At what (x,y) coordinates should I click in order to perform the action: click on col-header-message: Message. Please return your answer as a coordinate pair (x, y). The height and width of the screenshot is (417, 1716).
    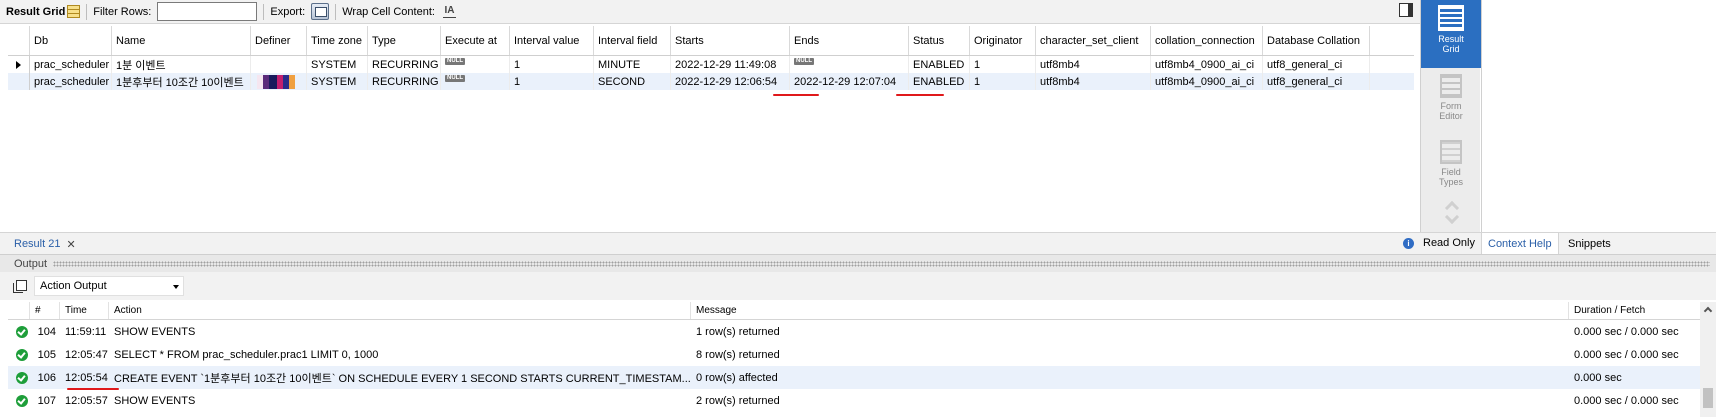
    Looking at the image, I should click on (1130, 310).